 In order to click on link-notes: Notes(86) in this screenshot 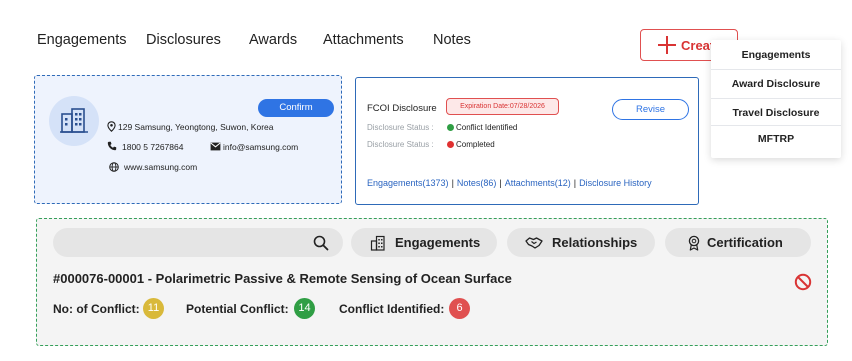, I will do `click(477, 183)`.